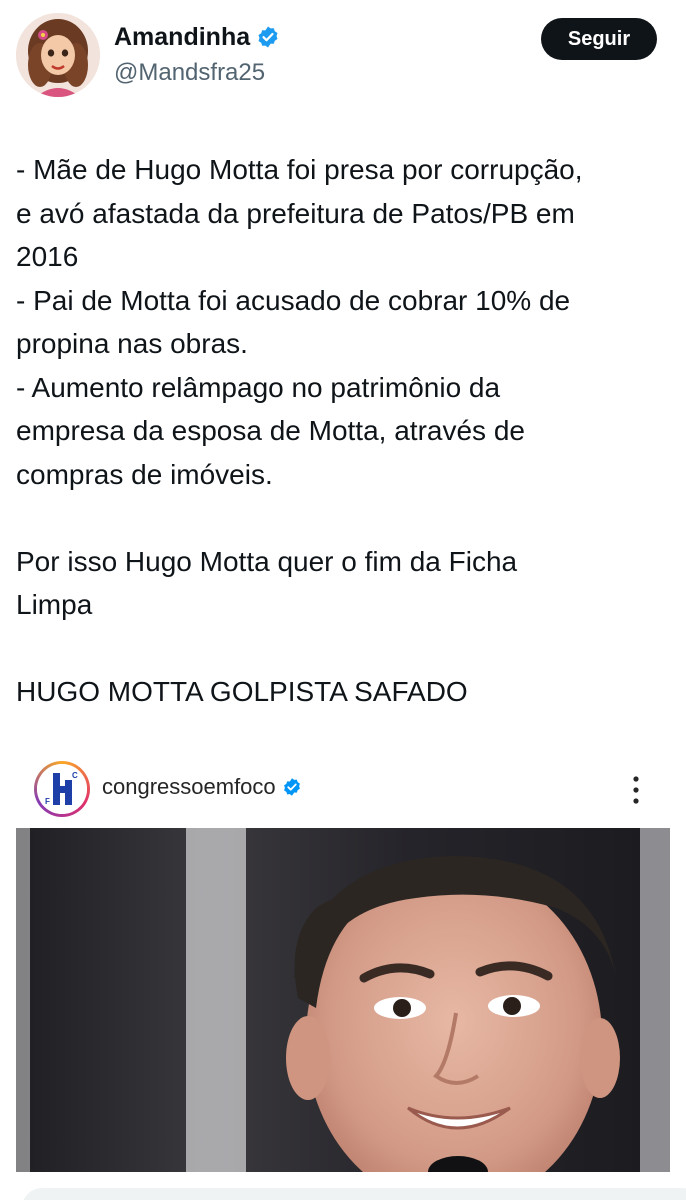 This screenshot has width=686, height=1200. Describe the element at coordinates (144, 474) in the screenshot. I see `tweet-line: compras de imóveis.` at that location.